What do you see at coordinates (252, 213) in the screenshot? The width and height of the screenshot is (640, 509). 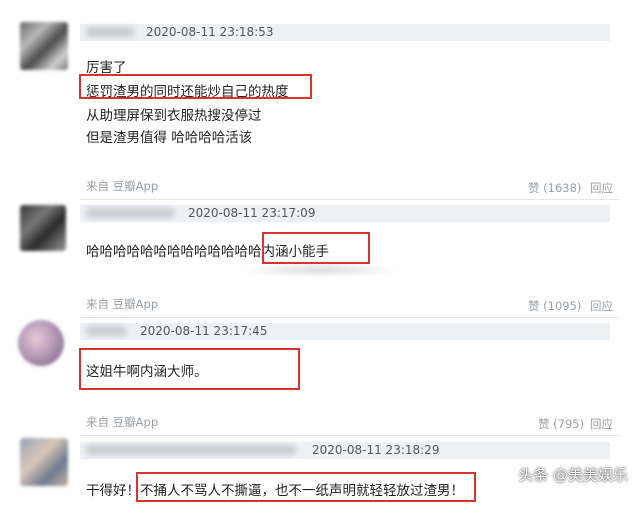 I see `timestamp: 2020-08-11 23:17:09` at bounding box center [252, 213].